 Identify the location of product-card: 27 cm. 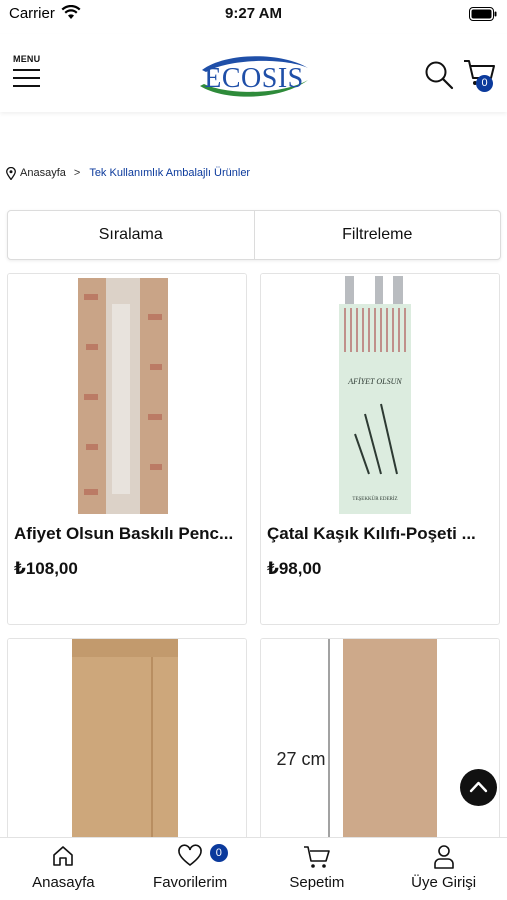
(380, 743).